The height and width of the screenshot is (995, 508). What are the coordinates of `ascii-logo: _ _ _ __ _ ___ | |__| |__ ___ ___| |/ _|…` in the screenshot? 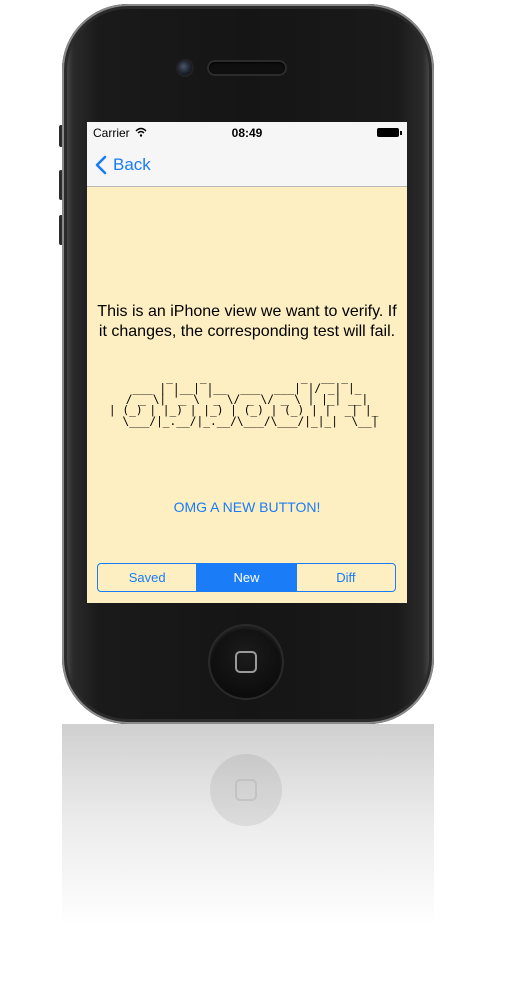 It's located at (243, 399).